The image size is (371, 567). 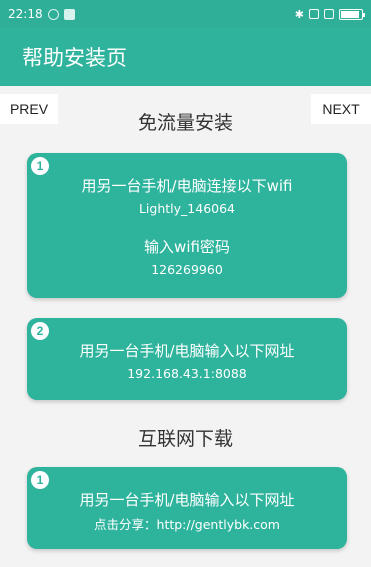 I want to click on status-right: ✱, so click(x=329, y=14).